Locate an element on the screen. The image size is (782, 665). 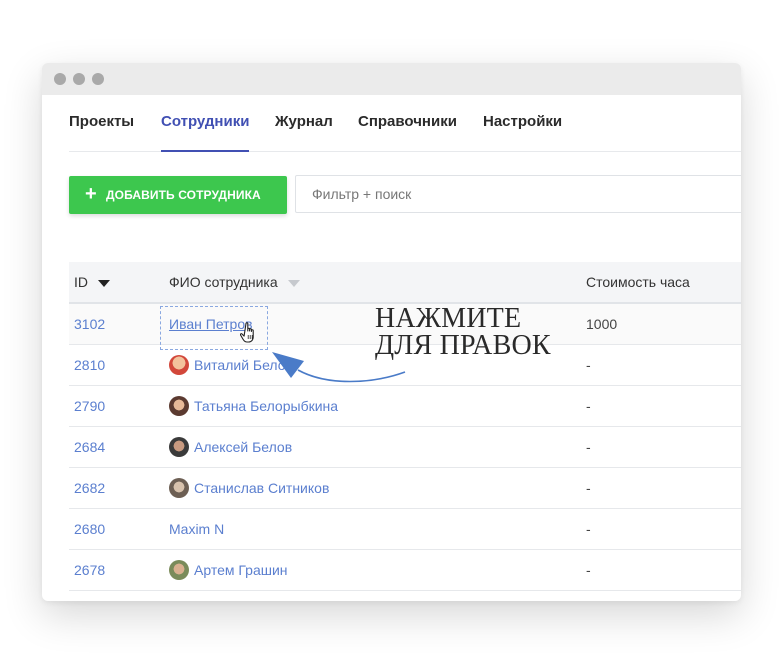
plus-icon: + is located at coordinates (91, 194).